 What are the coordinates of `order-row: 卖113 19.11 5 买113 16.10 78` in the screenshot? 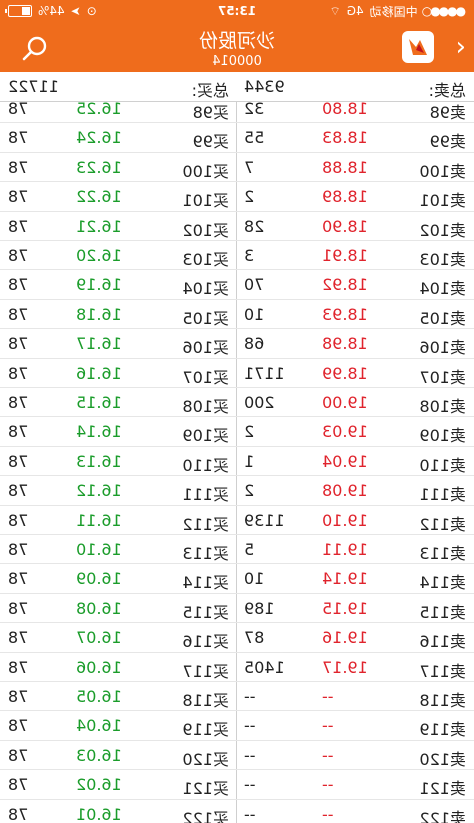 It's located at (237, 550).